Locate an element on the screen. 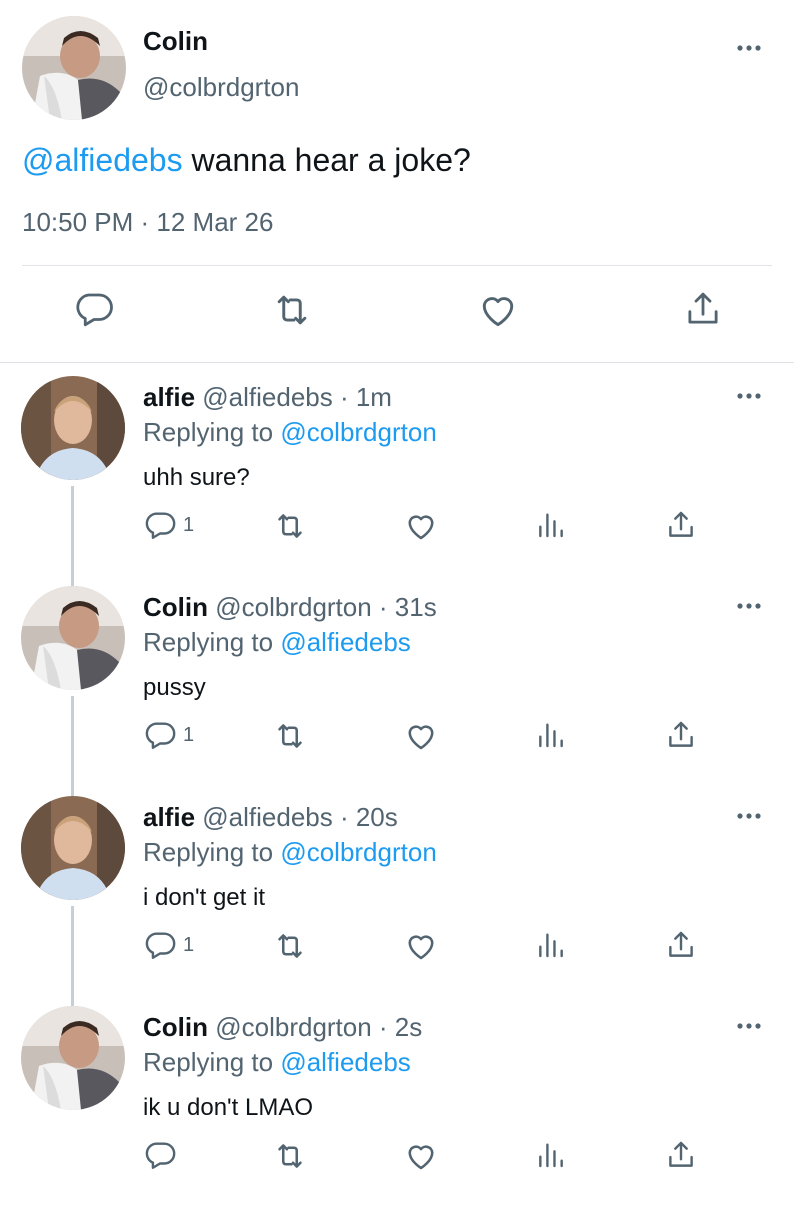  reply-header: Colin @colbrdgrton · 2s is located at coordinates (282, 1027).